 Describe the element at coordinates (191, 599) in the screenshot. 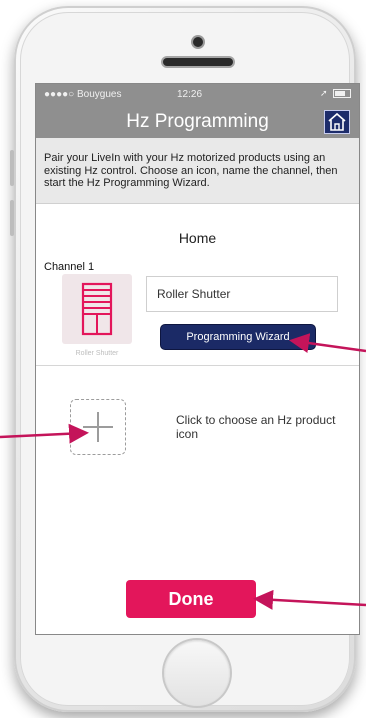

I see `done-button: Done` at that location.